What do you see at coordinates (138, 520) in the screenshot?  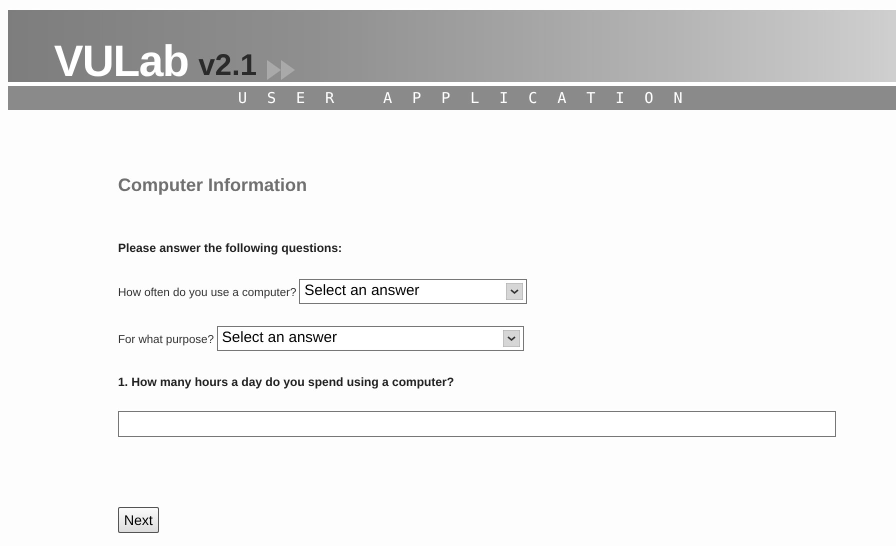 I see `next-button: Next` at bounding box center [138, 520].